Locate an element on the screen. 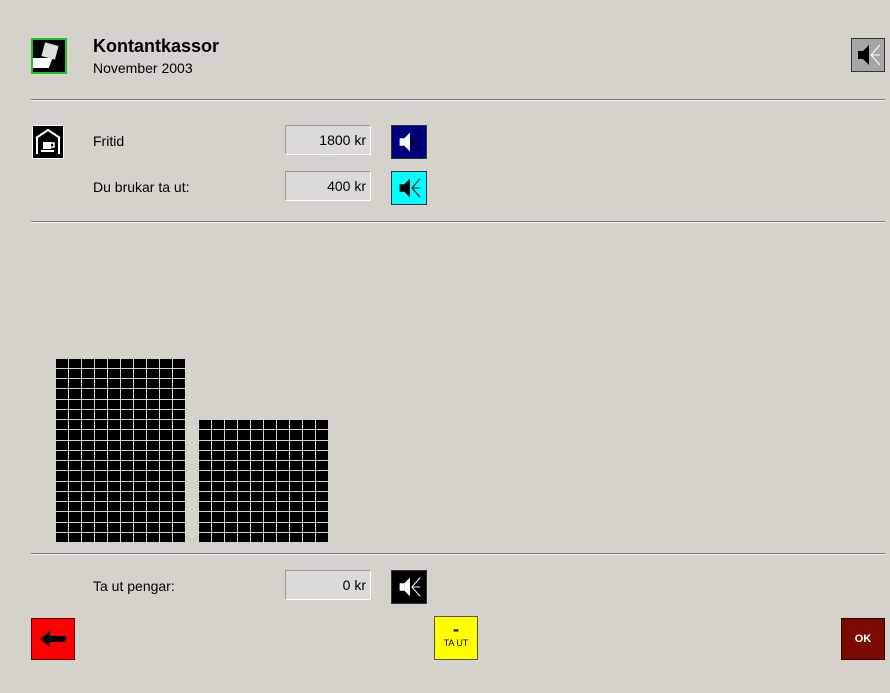  fritid-amount-field: 1800 kr is located at coordinates (328, 140).